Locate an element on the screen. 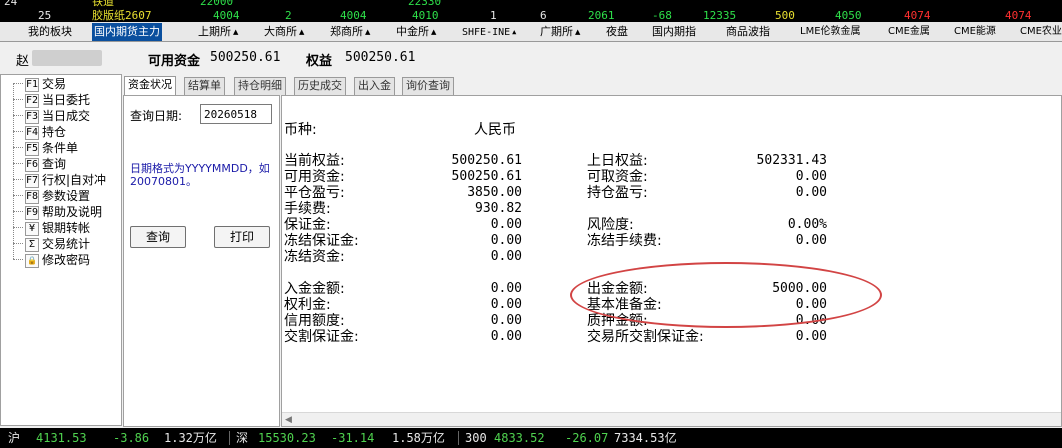 The width and height of the screenshot is (1062, 448). sh-label: 沪 is located at coordinates (14, 438).